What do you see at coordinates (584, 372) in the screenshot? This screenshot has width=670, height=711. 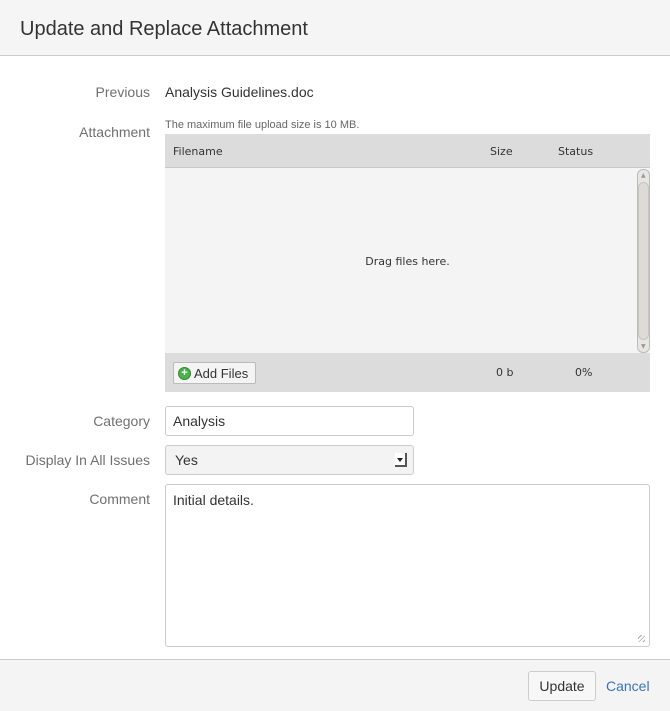 I see `total-status: 0%` at bounding box center [584, 372].